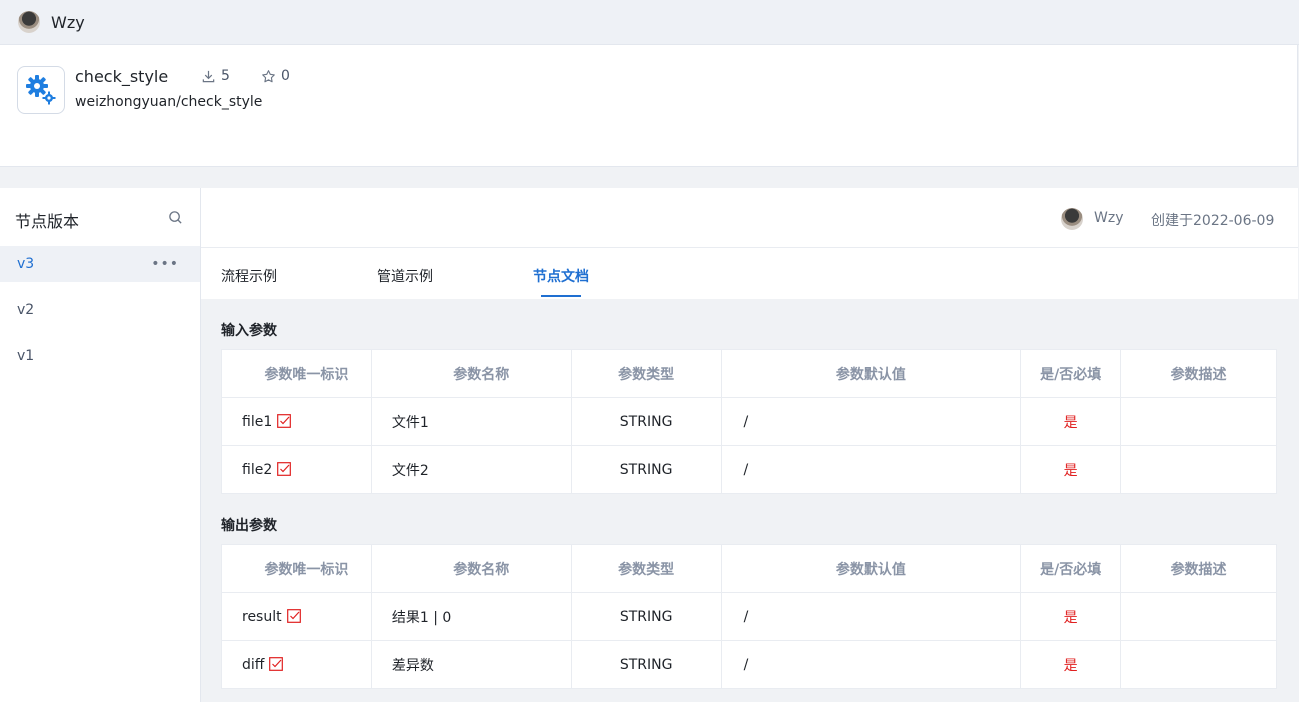 This screenshot has height=702, width=1299. I want to click on version-label: v3, so click(26, 264).